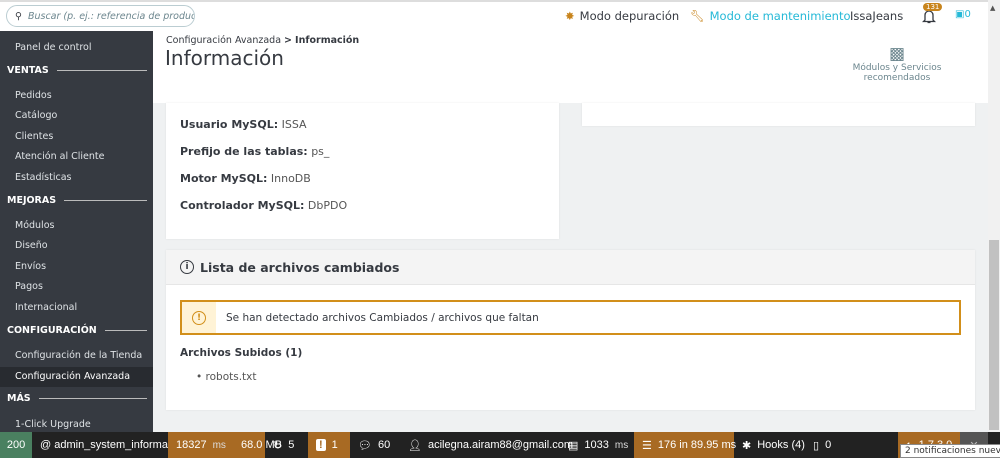 This screenshot has height=458, width=1000. I want to click on db-value: InnoDB, so click(290, 178).